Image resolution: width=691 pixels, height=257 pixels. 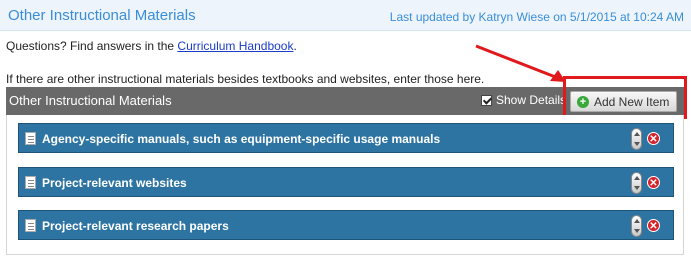 I want to click on show-details-toggle: Show Details, so click(x=523, y=100).